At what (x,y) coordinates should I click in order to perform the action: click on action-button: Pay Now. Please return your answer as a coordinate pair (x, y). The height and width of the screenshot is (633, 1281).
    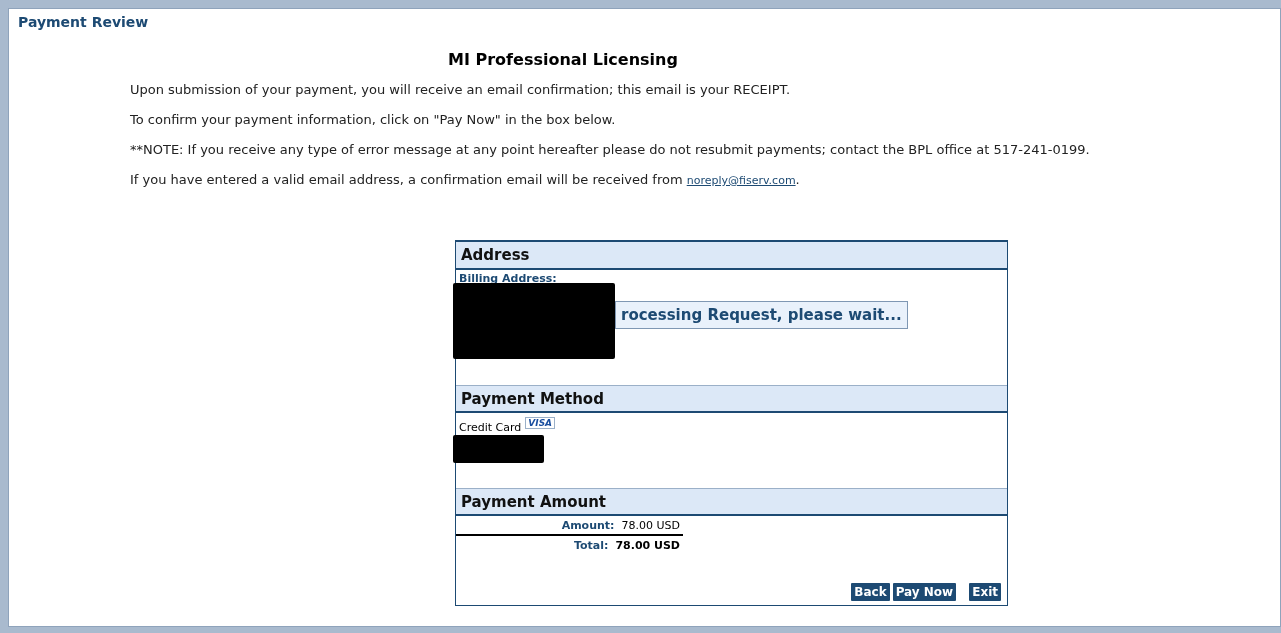
    Looking at the image, I should click on (924, 592).